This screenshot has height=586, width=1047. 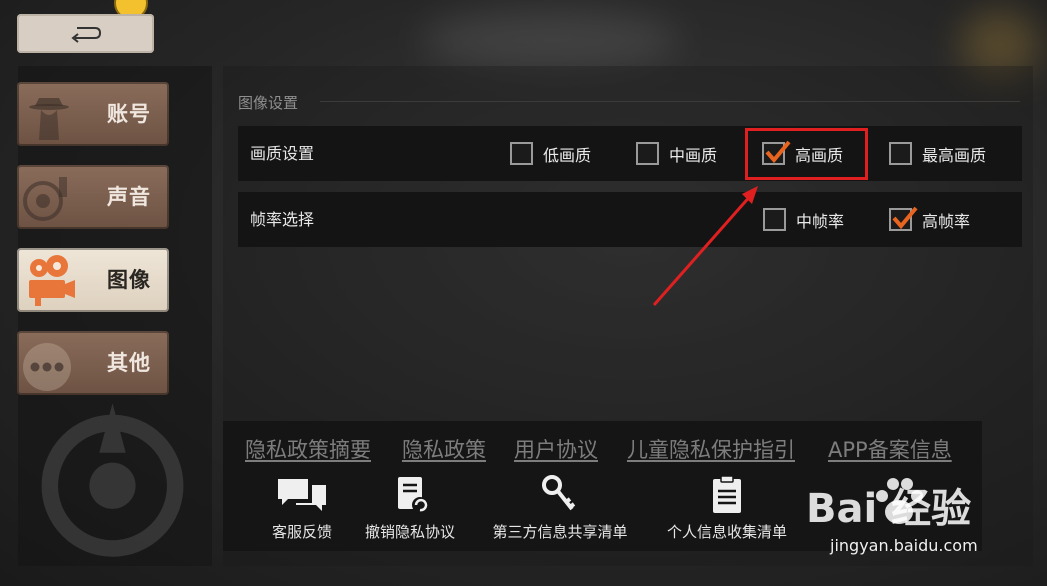 I want to click on sidebar-item-account: 账号, so click(x=93, y=114).